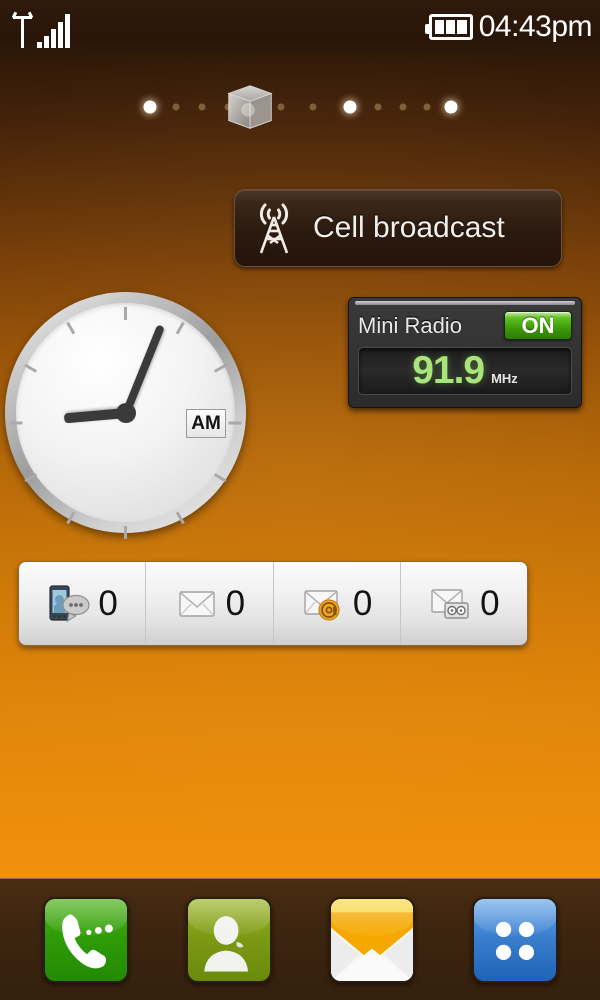  Describe the element at coordinates (448, 370) in the screenshot. I see `radio-frequency-value: 91.9` at that location.